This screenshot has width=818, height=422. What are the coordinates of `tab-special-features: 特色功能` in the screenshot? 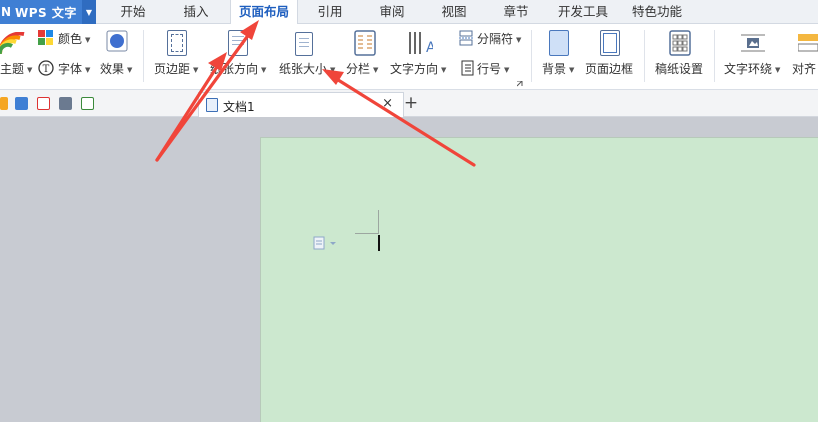 It's located at (657, 12).